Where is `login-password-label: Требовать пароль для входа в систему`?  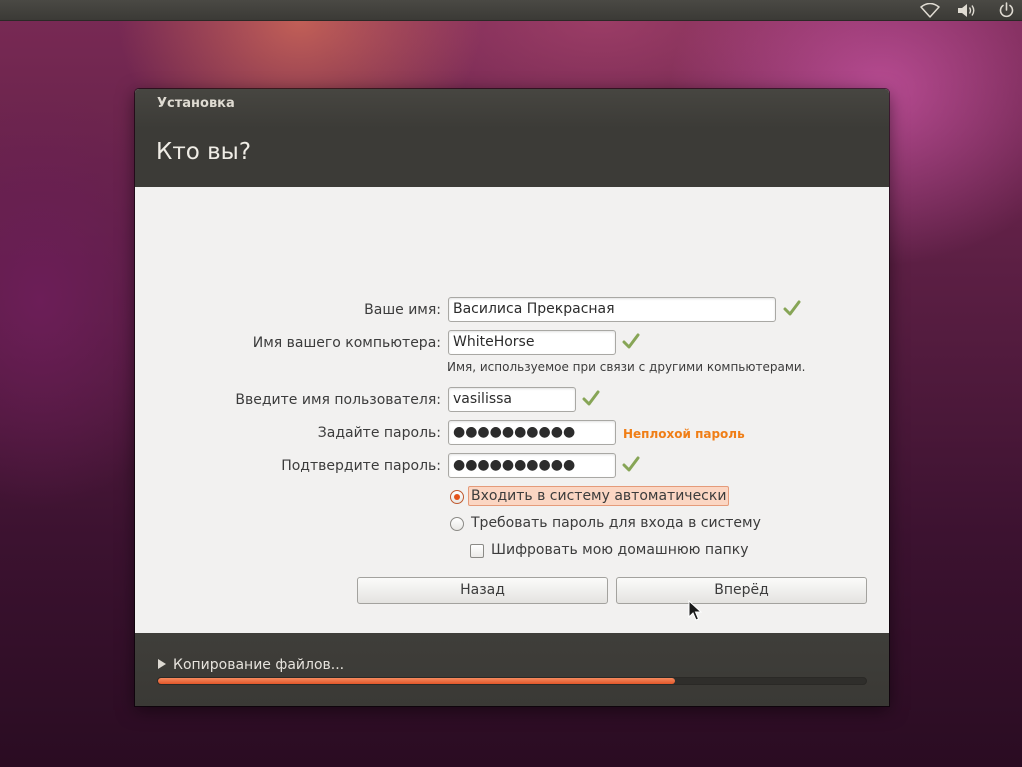
login-password-label: Требовать пароль для входа в систему is located at coordinates (616, 523).